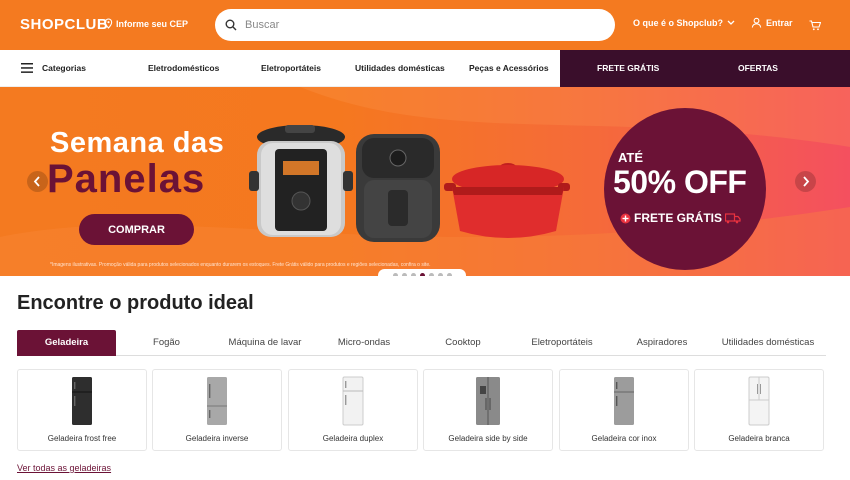 The image size is (850, 480). Describe the element at coordinates (624, 401) in the screenshot. I see `fridge-inox-image` at that location.